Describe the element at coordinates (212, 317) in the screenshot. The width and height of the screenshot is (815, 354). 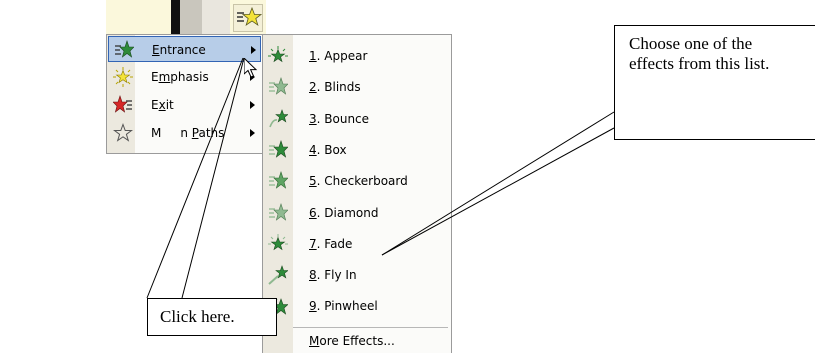
I see `click-here-callout: Click here.` at that location.